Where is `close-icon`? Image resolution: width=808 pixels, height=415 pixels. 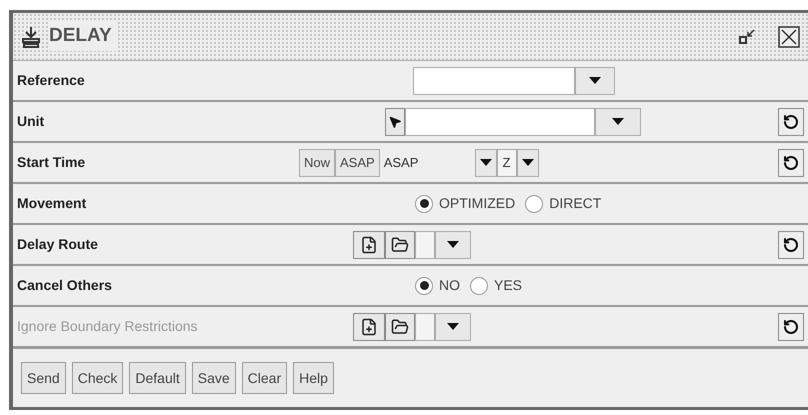 close-icon is located at coordinates (789, 37).